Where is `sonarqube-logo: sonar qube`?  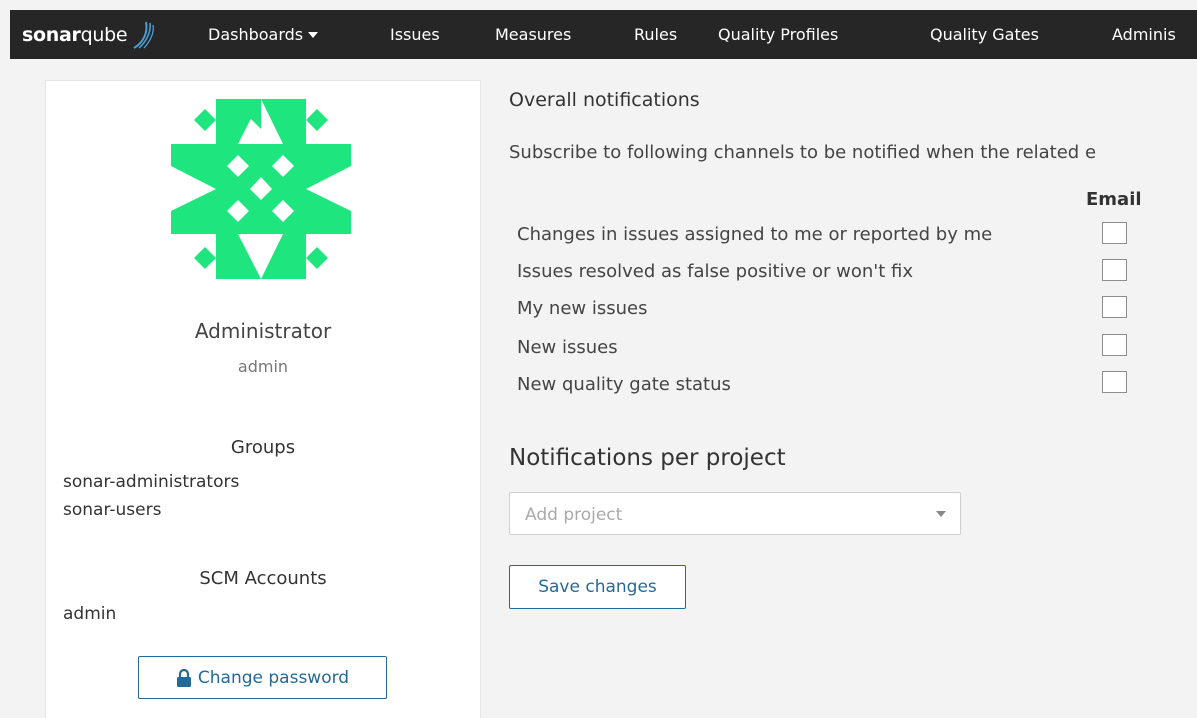 sonarqube-logo: sonar qube is located at coordinates (88, 34).